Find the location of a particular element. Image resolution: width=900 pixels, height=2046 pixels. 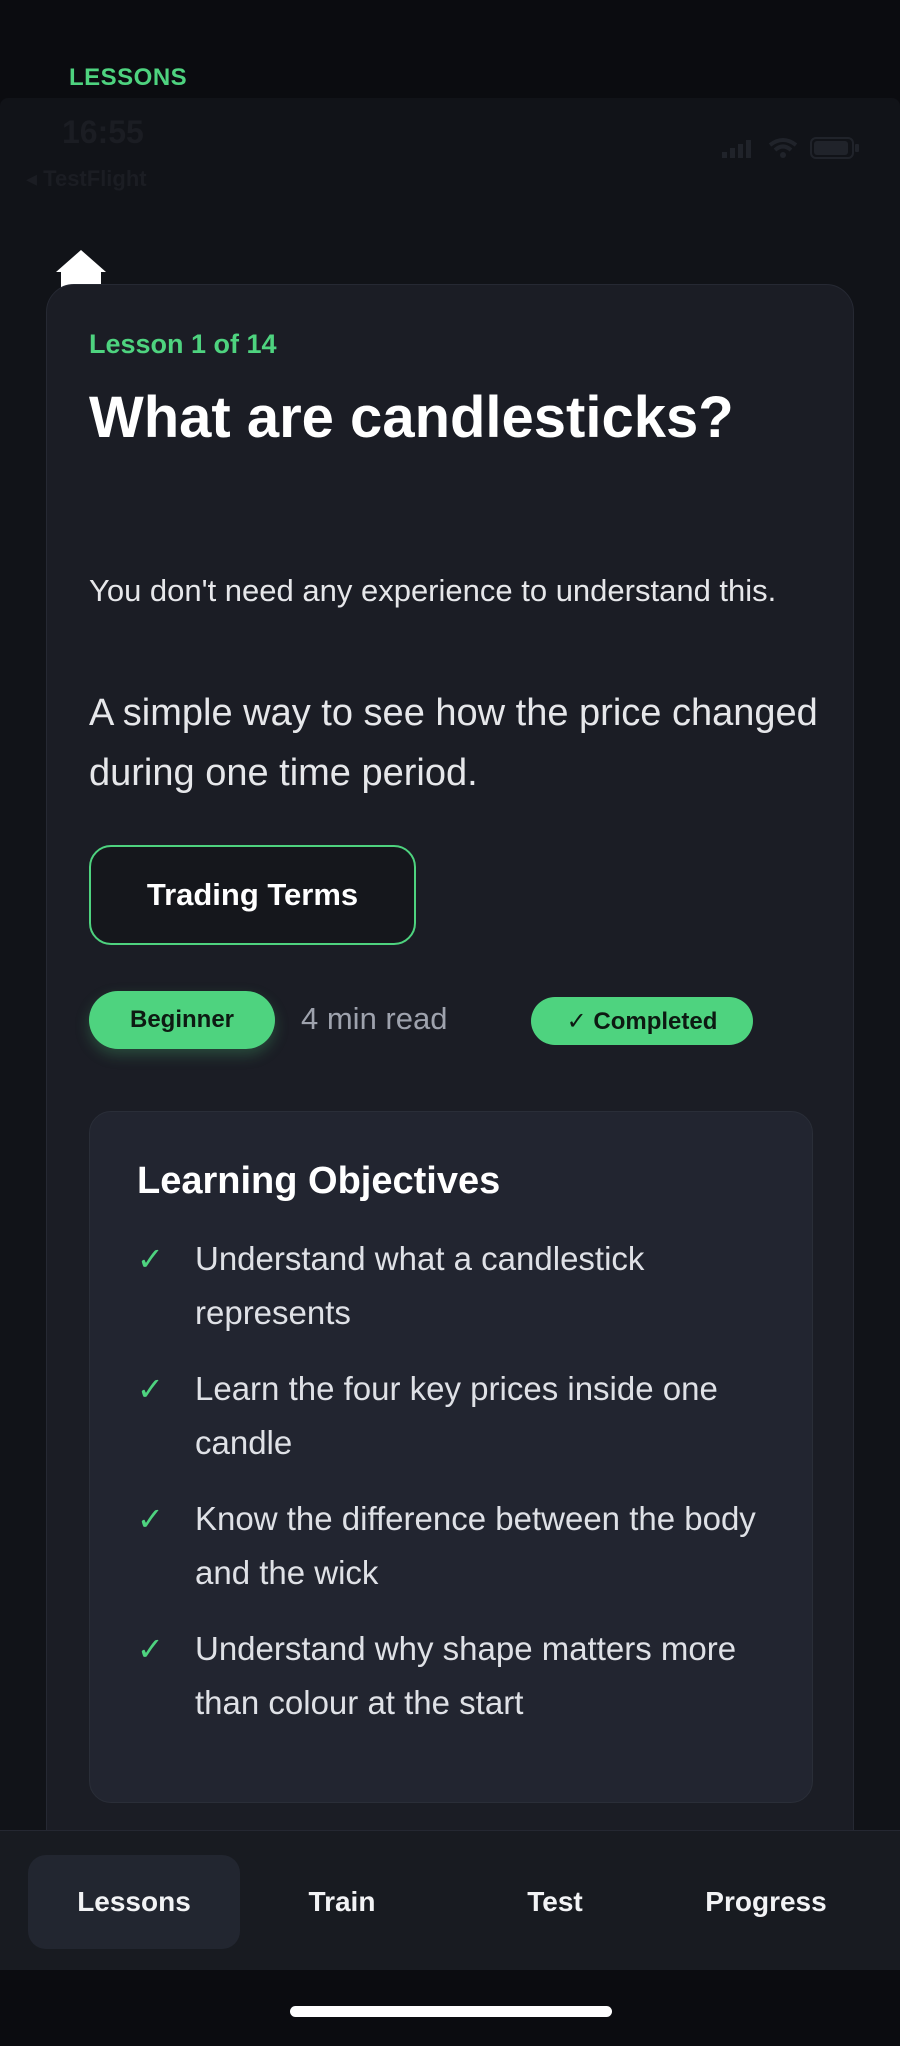

tab-progress: Progress is located at coordinates (766, 1902).